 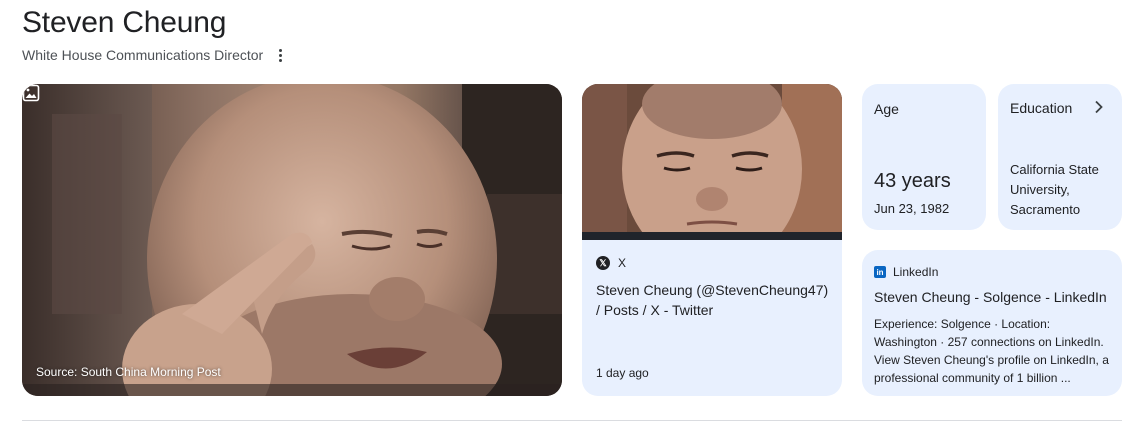 I want to click on age-label: Age, so click(x=886, y=109).